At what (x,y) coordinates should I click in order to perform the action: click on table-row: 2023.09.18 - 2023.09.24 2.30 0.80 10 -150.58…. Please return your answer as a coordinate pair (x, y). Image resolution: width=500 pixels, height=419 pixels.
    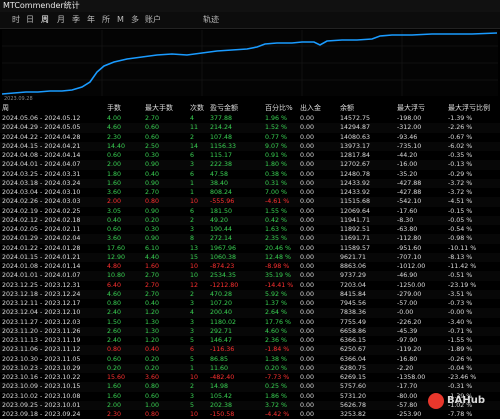
    Looking at the image, I should click on (250, 414).